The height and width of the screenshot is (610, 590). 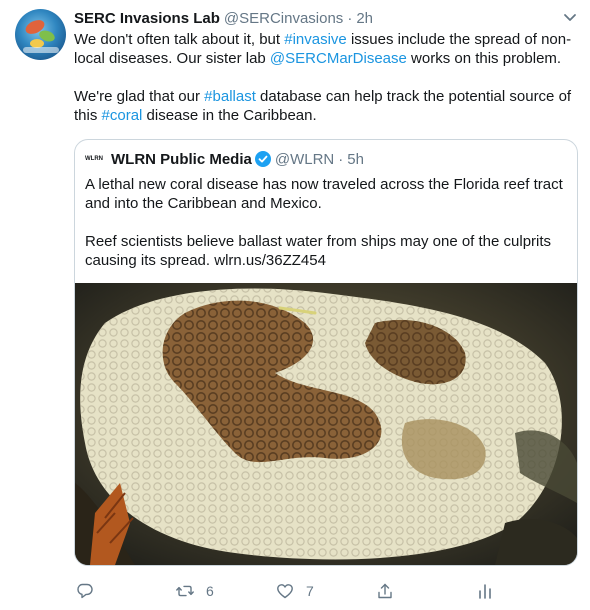 What do you see at coordinates (310, 591) in the screenshot?
I see `like-count: 7` at bounding box center [310, 591].